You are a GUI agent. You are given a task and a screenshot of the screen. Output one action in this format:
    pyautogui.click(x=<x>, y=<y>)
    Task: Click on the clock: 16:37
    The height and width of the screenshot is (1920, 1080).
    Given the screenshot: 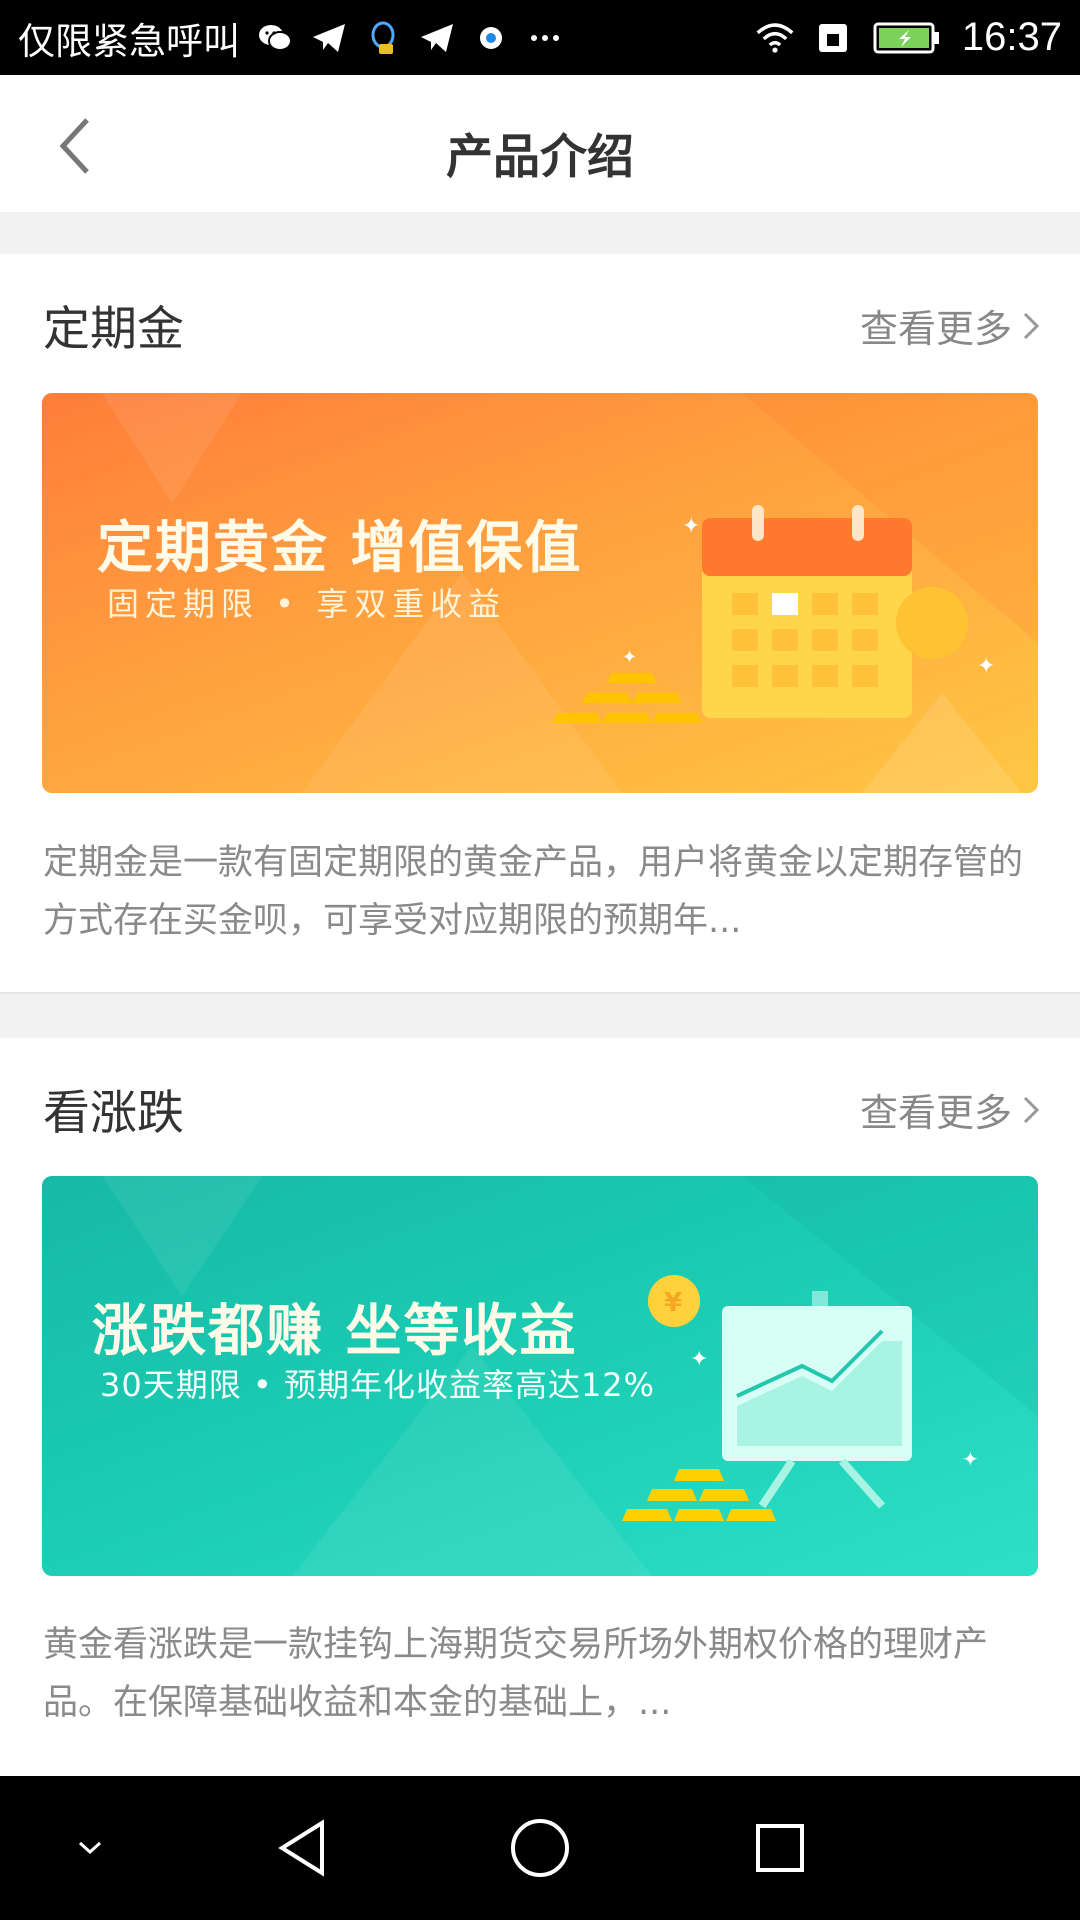 What is the action you would take?
    pyautogui.click(x=1011, y=37)
    